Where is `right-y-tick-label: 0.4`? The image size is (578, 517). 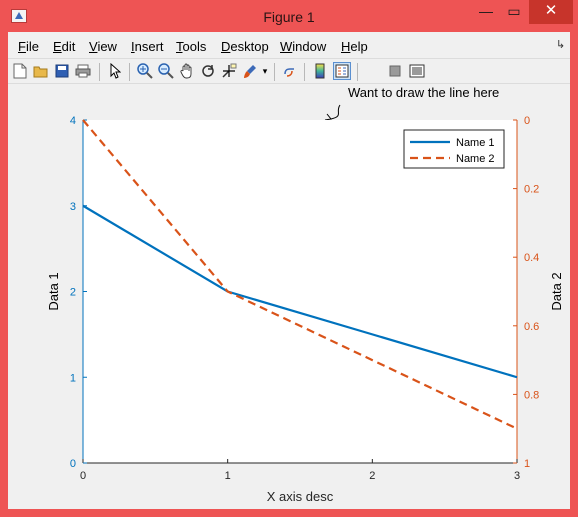
right-y-tick-label: 0.4 is located at coordinates (531, 258).